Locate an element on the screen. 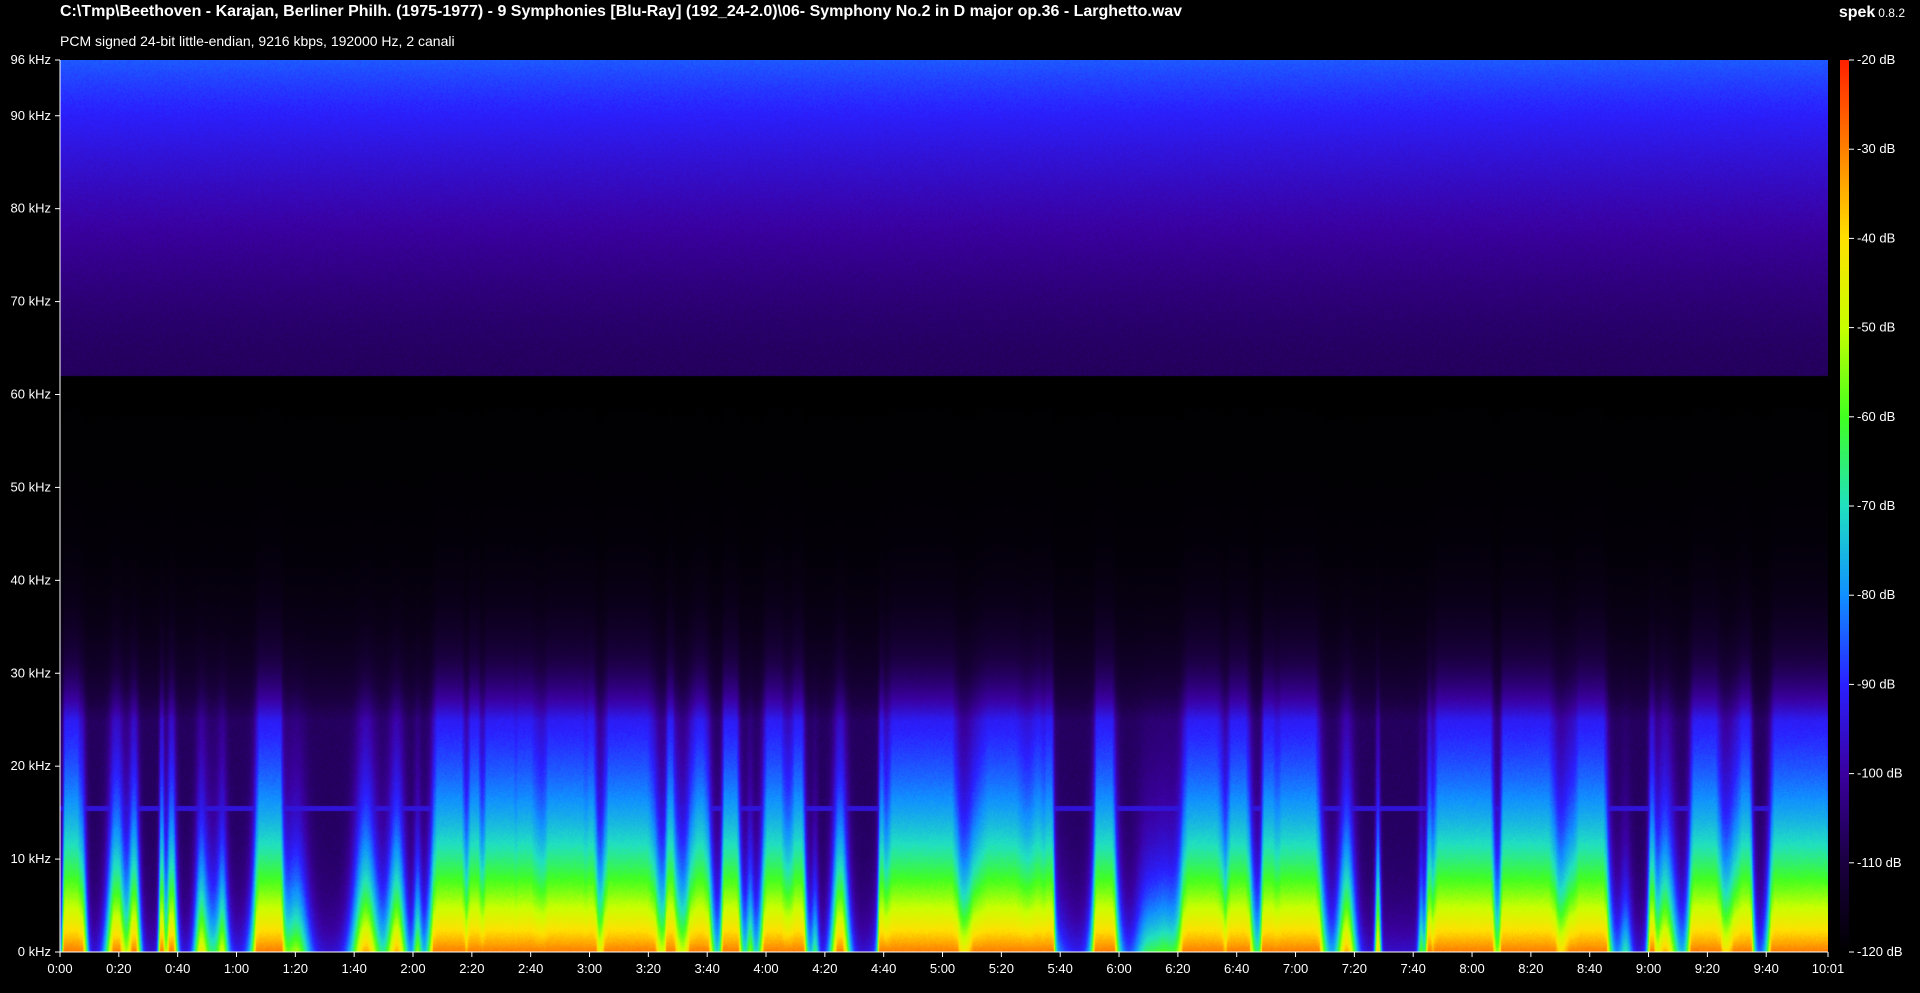 This screenshot has width=1920, height=993. colorbar-label: -70 dB is located at coordinates (1876, 505).